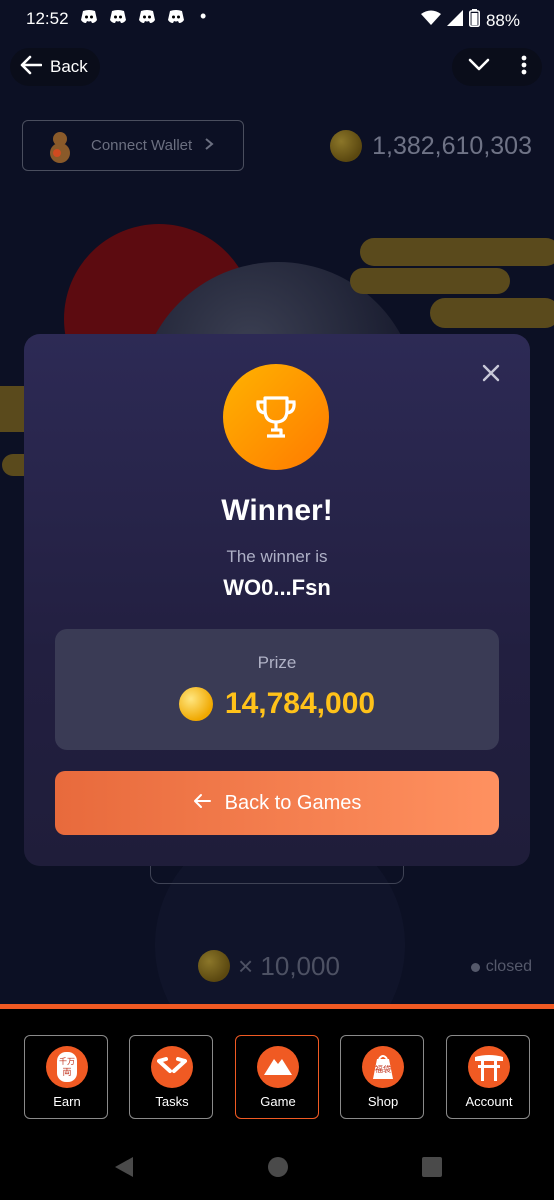  What do you see at coordinates (289, 965) in the screenshot?
I see `multiplier-value: × 10,000` at bounding box center [289, 965].